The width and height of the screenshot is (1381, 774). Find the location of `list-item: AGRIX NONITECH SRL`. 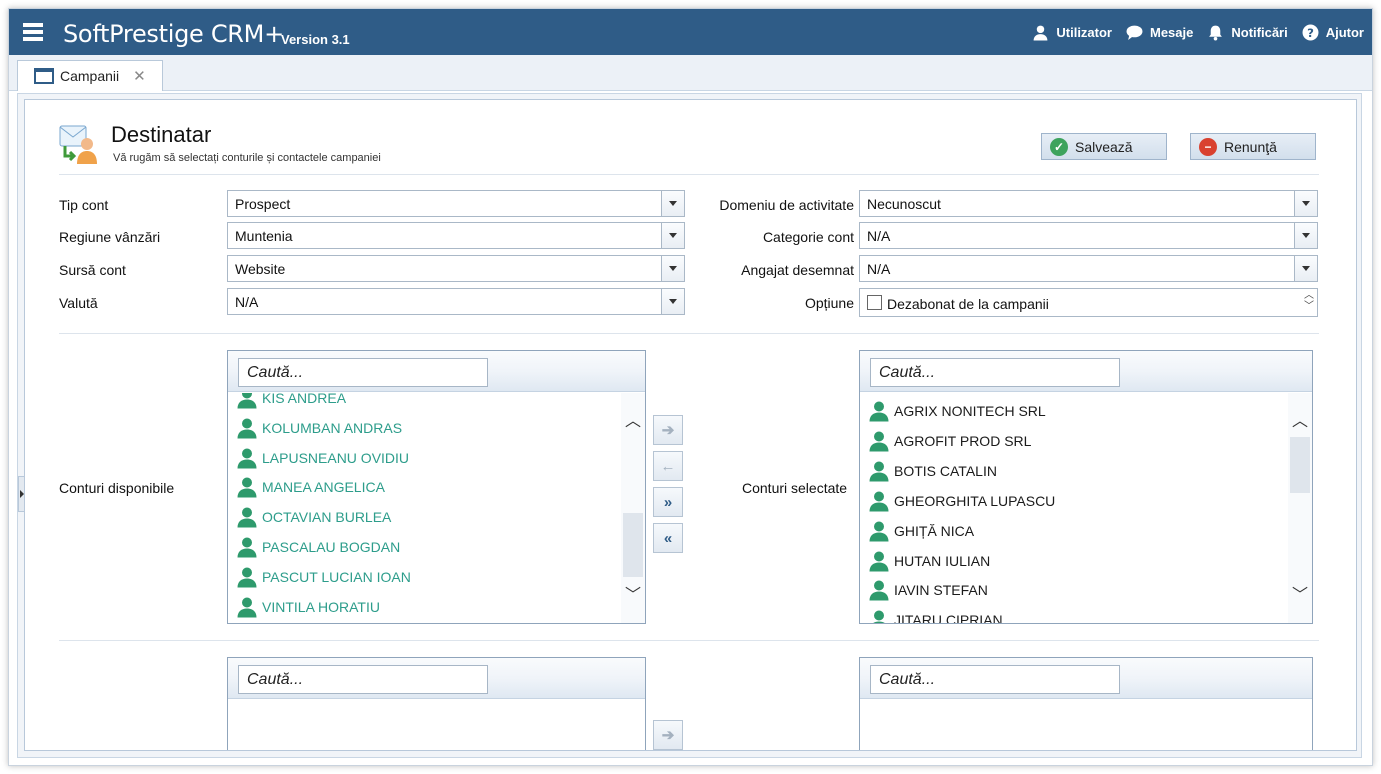

list-item: AGRIX NONITECH SRL is located at coordinates (957, 411).